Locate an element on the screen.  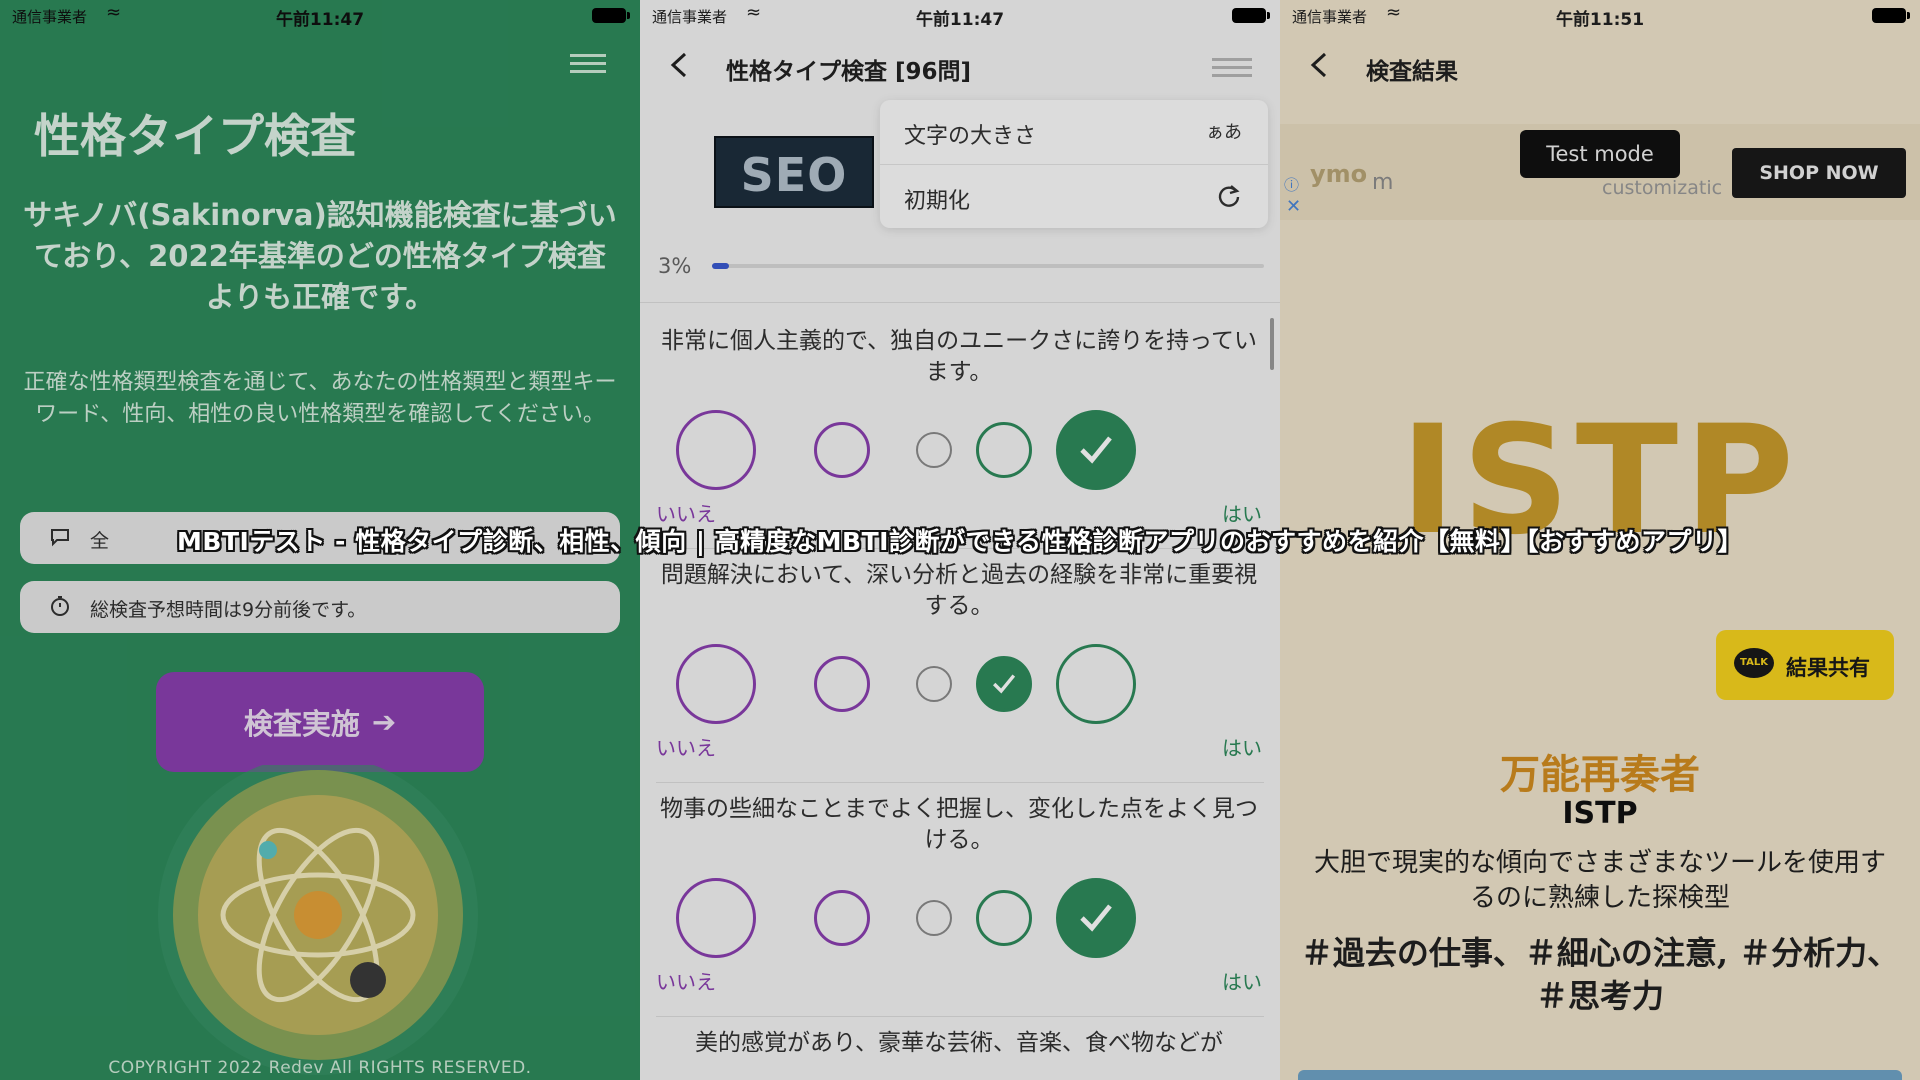
status-bar: 通信事業者 ≈ 午前11:51 is located at coordinates (1600, 15).